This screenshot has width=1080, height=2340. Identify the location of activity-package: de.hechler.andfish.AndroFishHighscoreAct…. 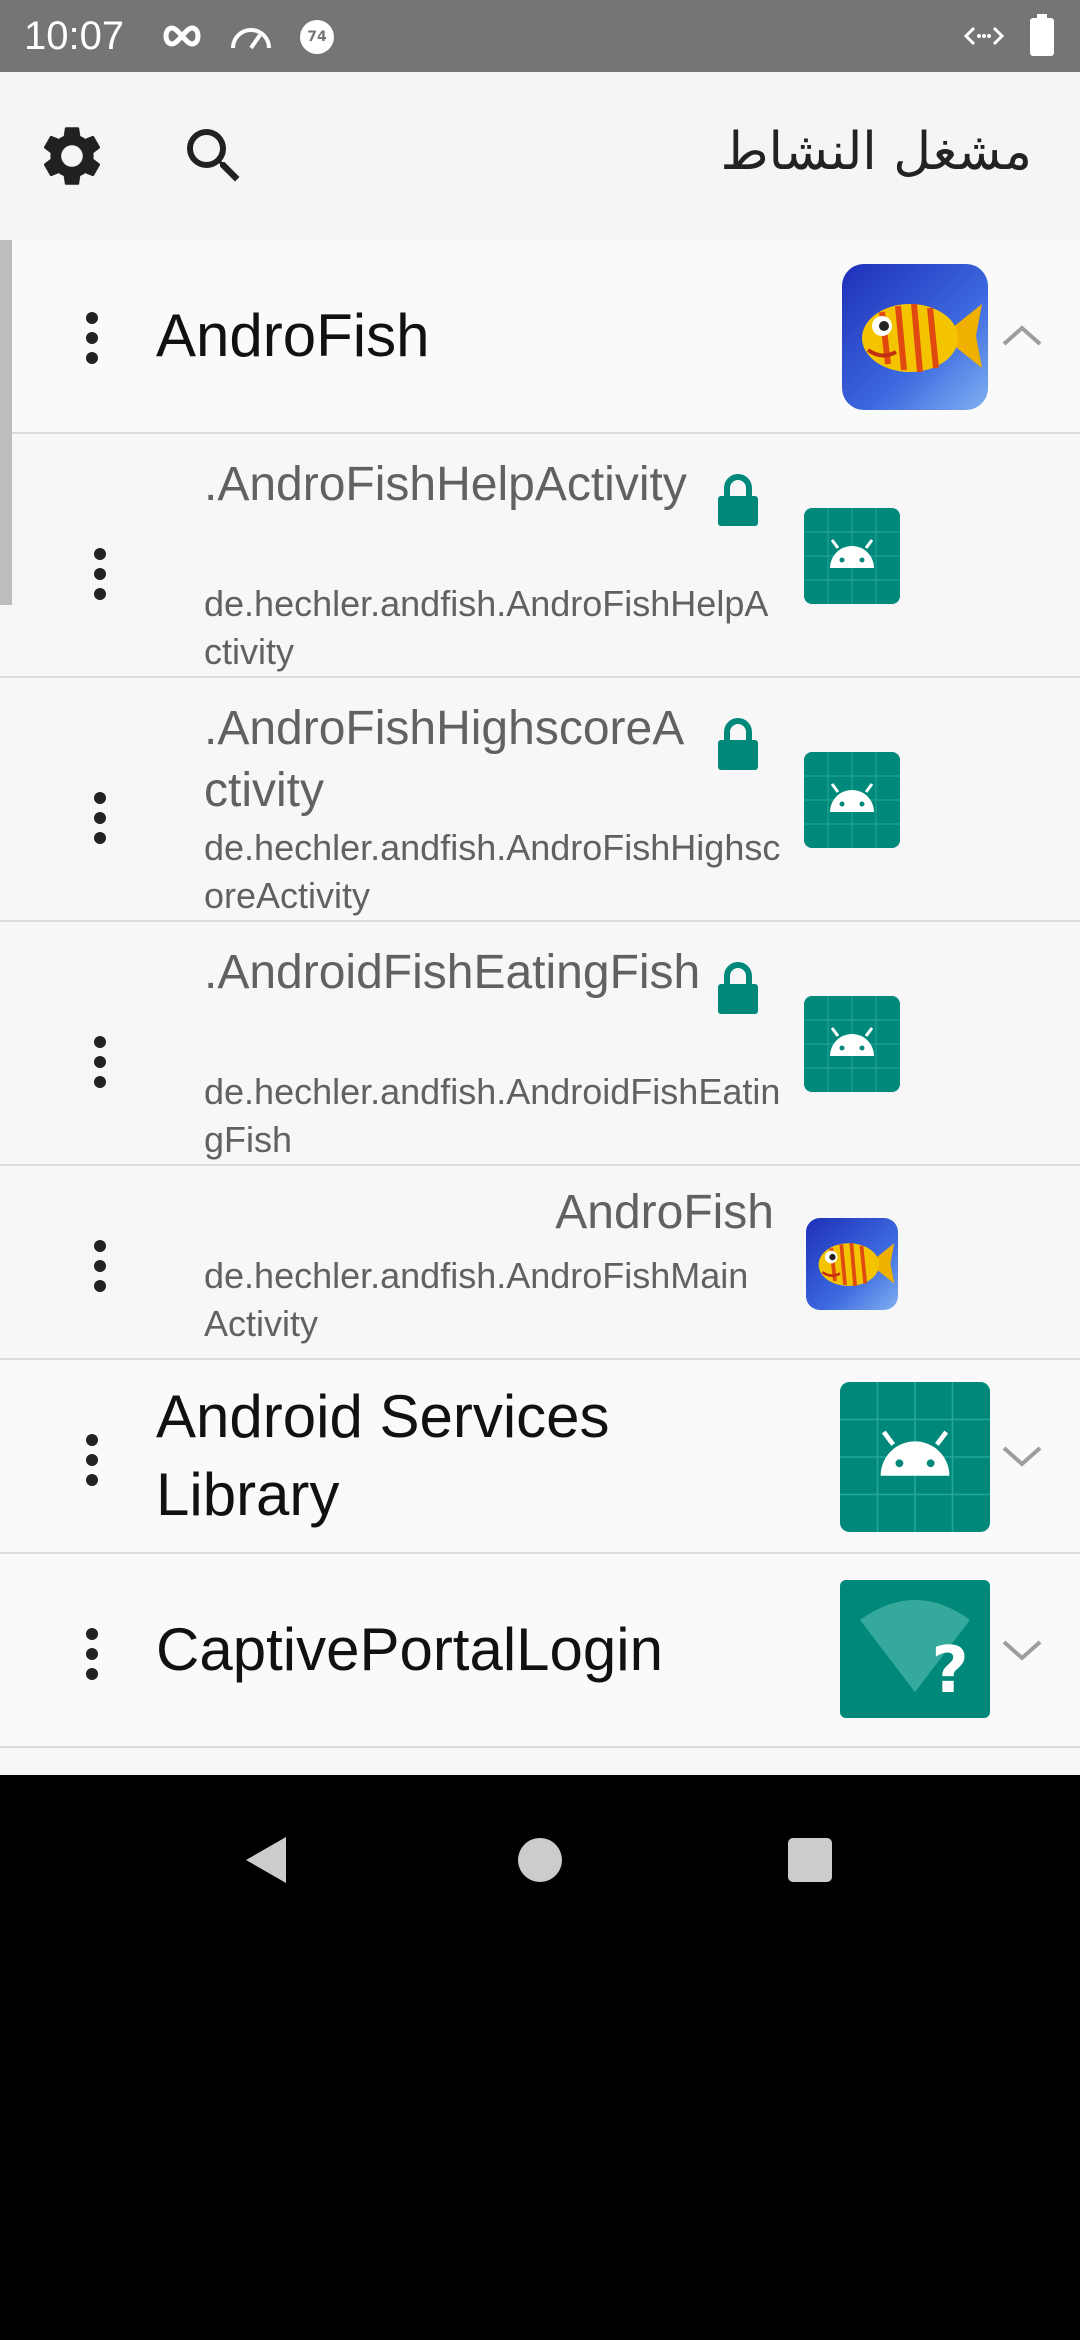
(492, 871).